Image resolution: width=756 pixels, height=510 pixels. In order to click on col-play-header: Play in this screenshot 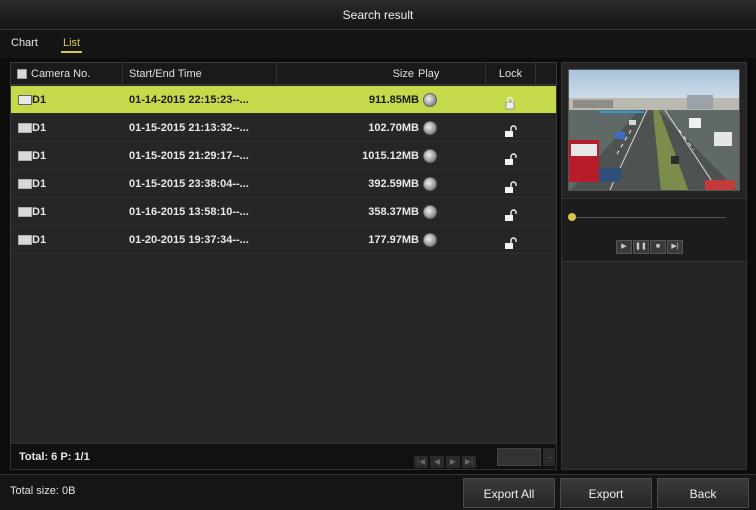, I will do `click(451, 74)`.